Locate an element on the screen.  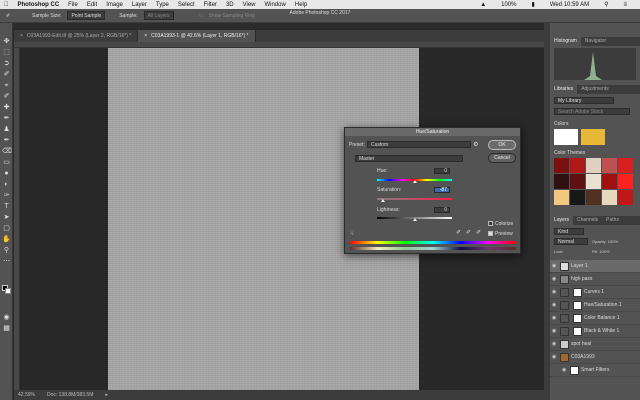
background-color-swatch is located at coordinates (8, 291).